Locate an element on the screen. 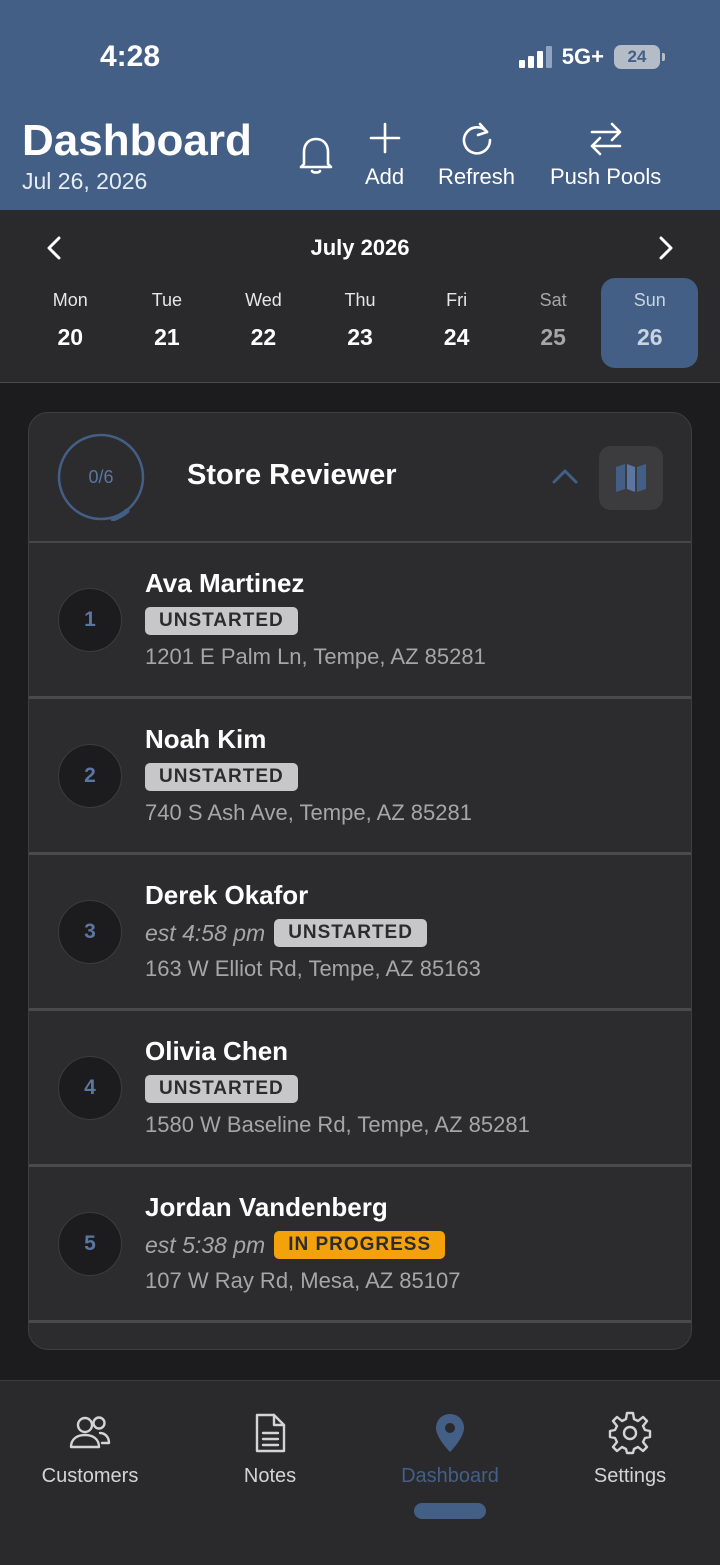 The image size is (720, 1565). customer-name: Jordan Vandenberg is located at coordinates (266, 1207).